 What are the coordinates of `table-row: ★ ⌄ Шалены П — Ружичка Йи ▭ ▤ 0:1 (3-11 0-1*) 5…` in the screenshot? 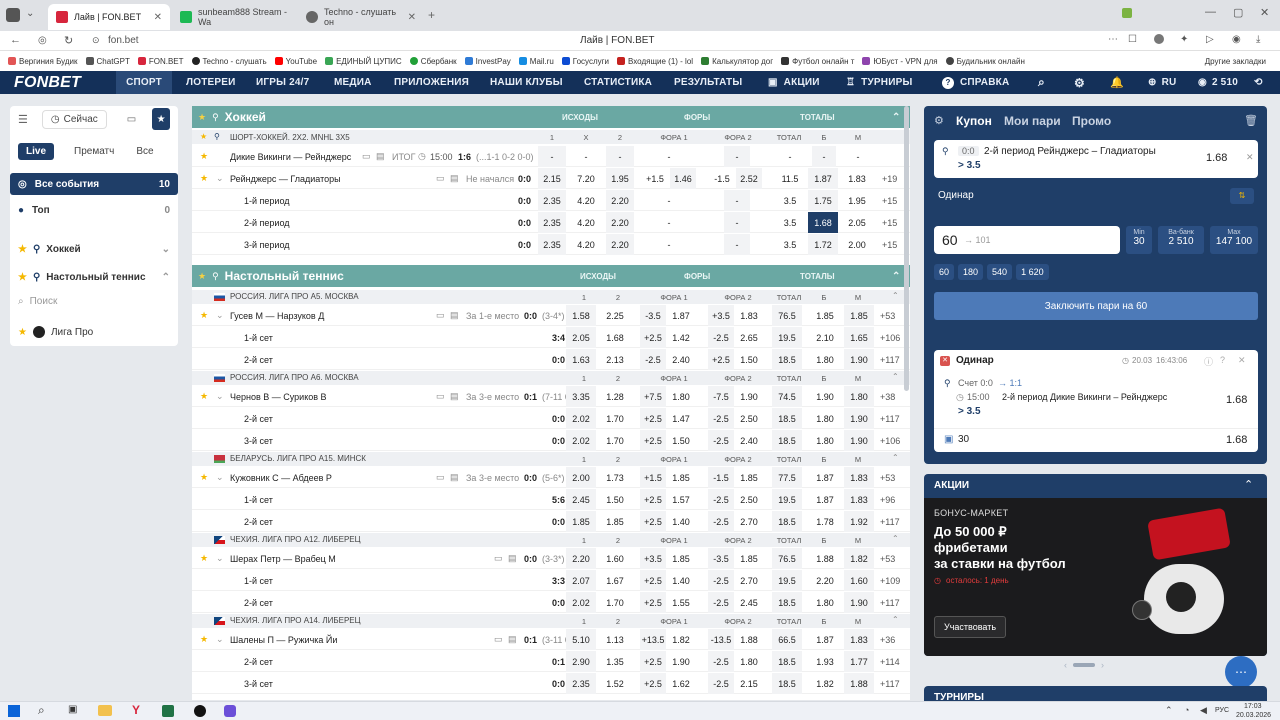 It's located at (551, 639).